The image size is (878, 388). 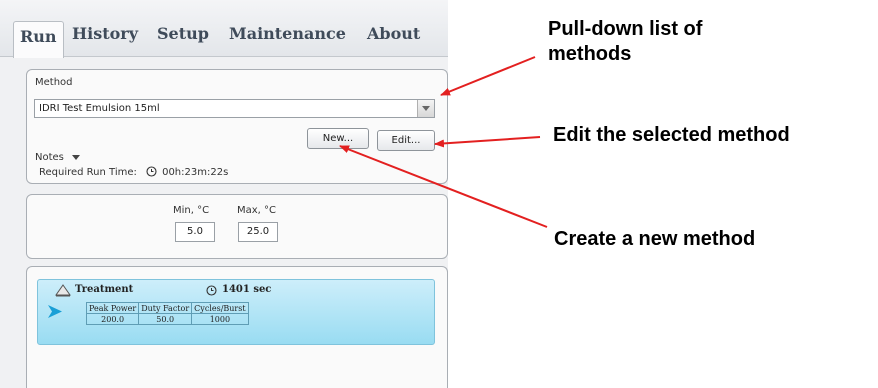 What do you see at coordinates (443, 186) in the screenshot?
I see `arrow-to-new-button` at bounding box center [443, 186].